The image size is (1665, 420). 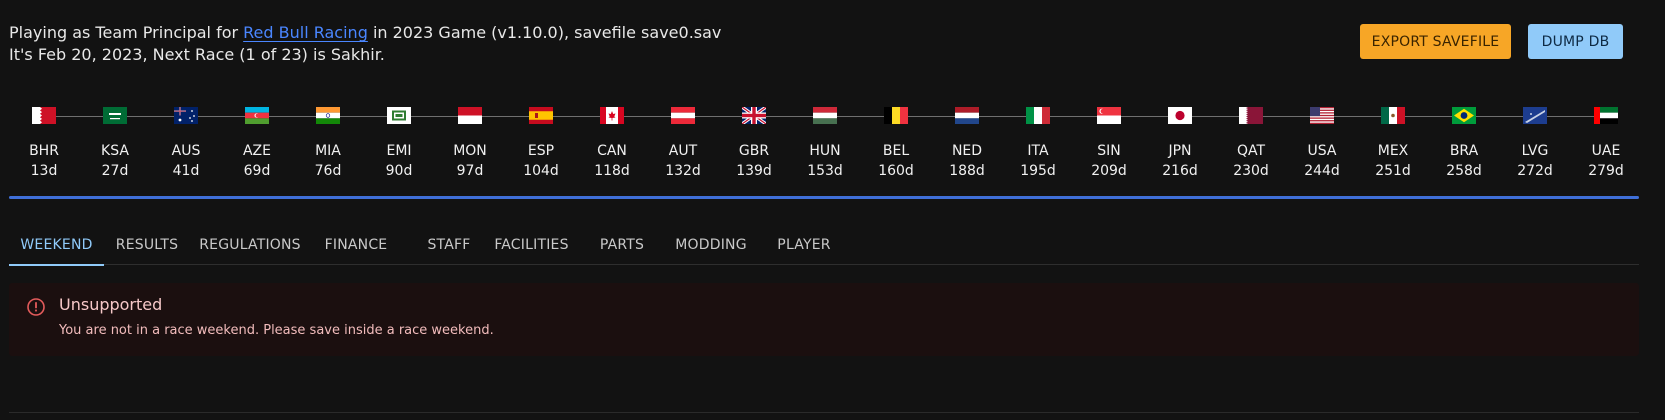 I want to click on race-code: LVG, so click(x=1535, y=151).